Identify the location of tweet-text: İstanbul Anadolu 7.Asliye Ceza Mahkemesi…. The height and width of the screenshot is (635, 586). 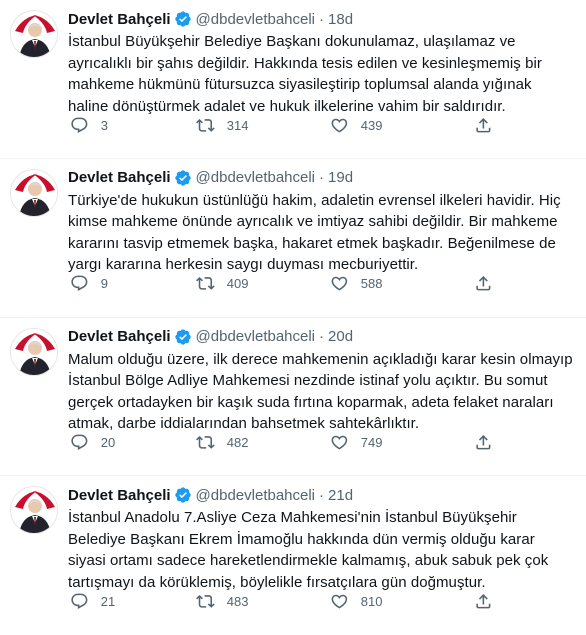
(308, 550).